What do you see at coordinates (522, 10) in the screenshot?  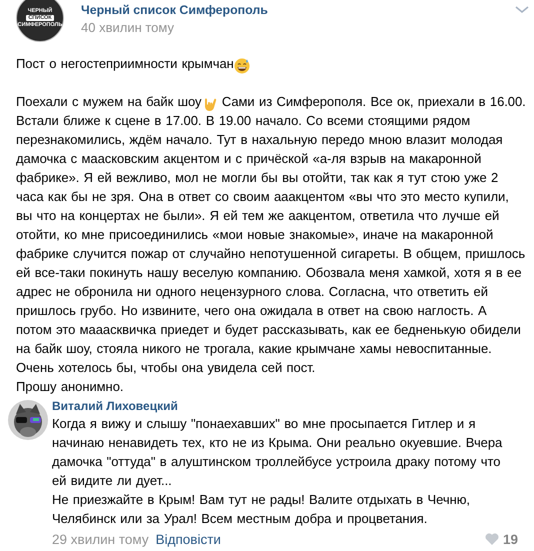 I see `chevron-down-icon` at bounding box center [522, 10].